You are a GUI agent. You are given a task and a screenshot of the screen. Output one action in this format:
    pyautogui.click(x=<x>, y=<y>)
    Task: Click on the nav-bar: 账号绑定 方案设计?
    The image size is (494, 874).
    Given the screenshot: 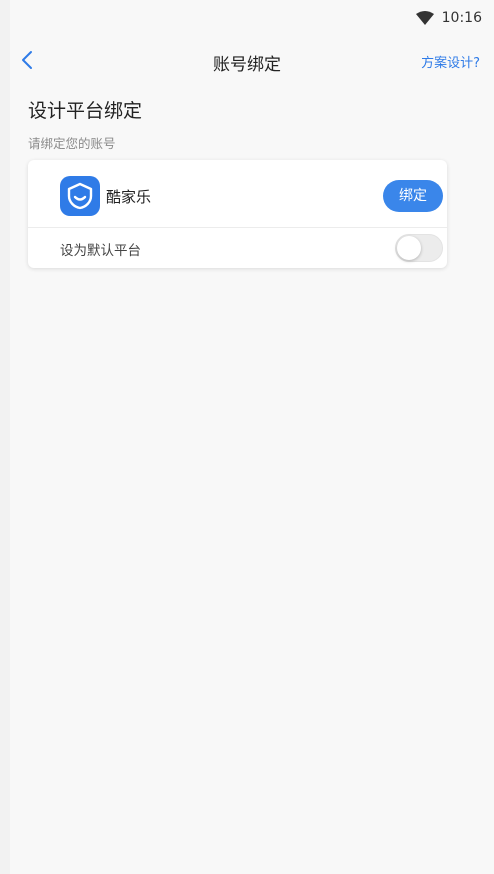 What is the action you would take?
    pyautogui.click(x=247, y=60)
    